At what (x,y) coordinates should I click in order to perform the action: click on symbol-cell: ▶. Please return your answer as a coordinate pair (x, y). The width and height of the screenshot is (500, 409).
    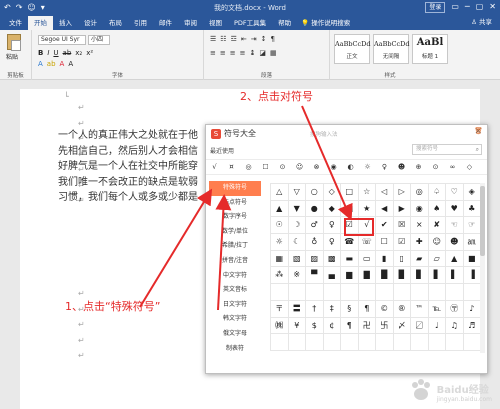
    Looking at the image, I should click on (402, 209).